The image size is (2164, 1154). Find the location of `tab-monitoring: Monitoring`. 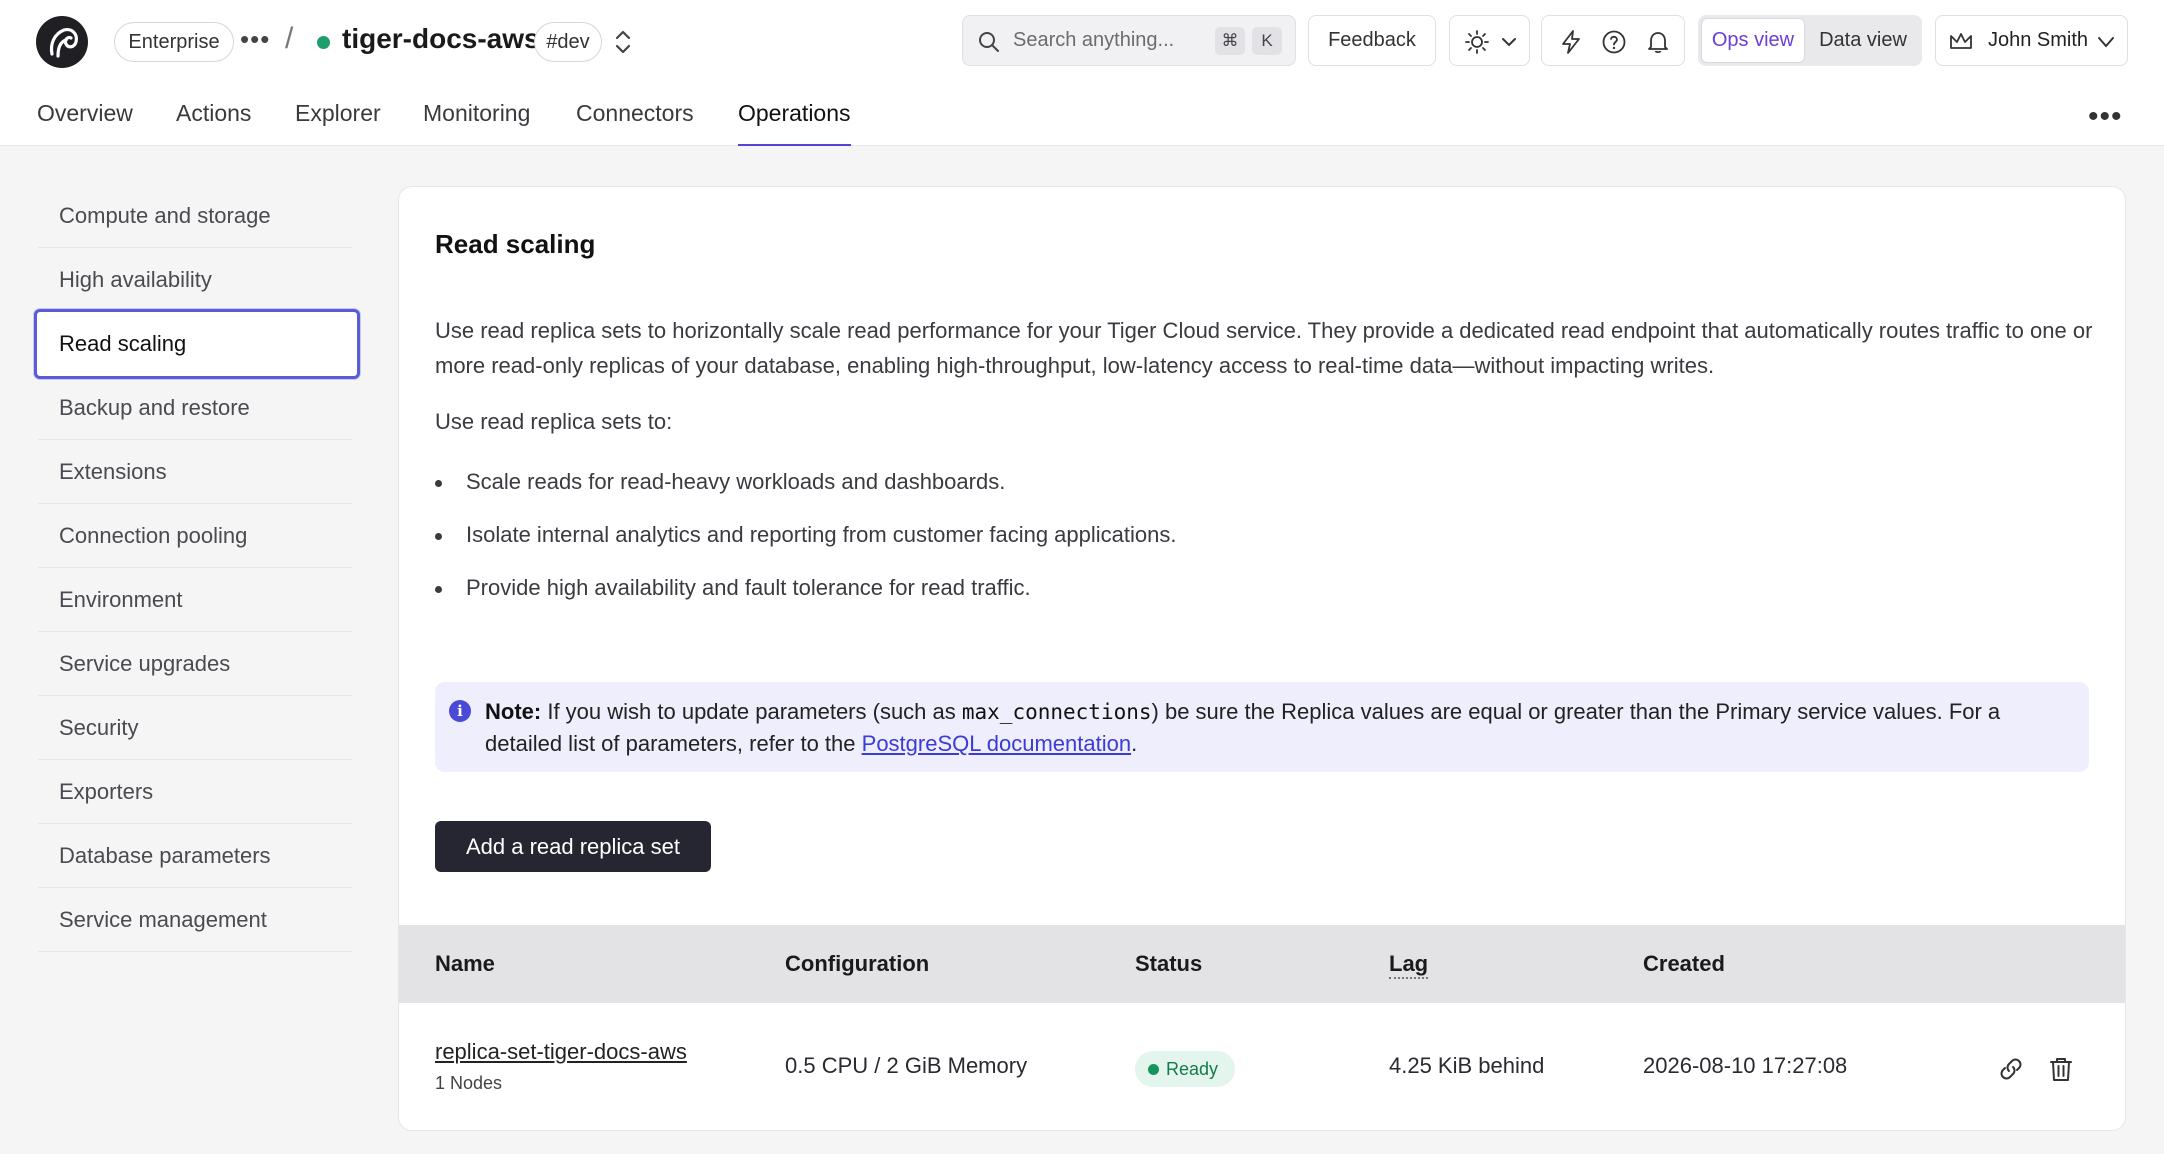

tab-monitoring: Monitoring is located at coordinates (476, 123).